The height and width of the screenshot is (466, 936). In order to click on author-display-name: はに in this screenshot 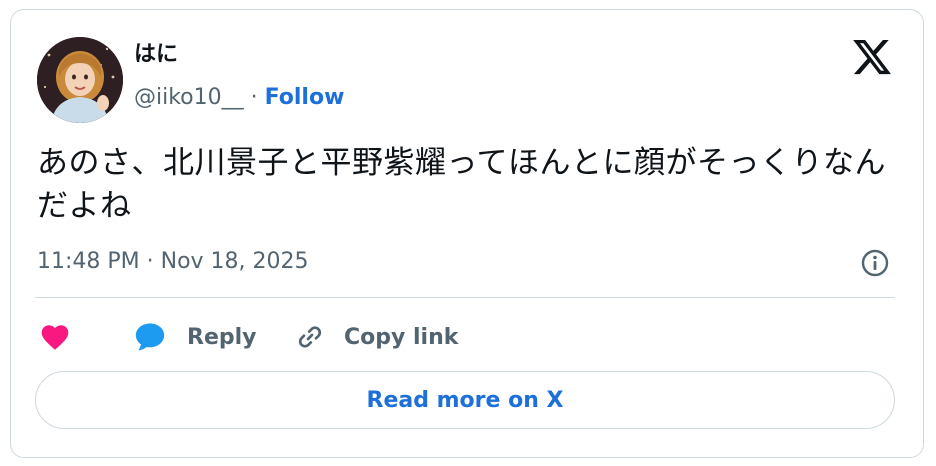, I will do `click(156, 55)`.